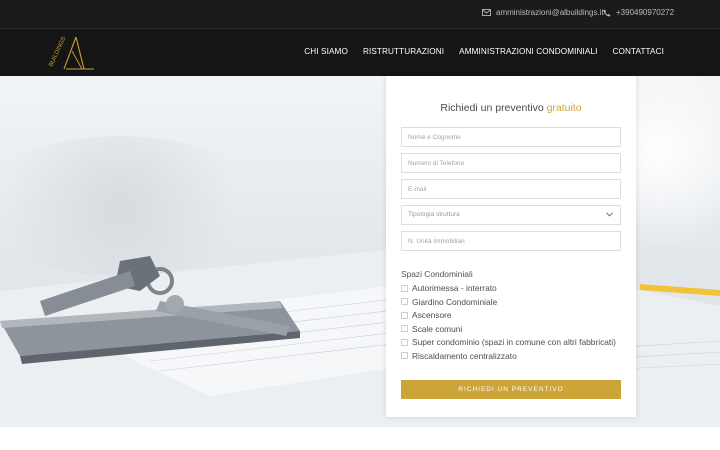 The height and width of the screenshot is (450, 720). I want to click on checkbox-autorimessa: Autorimessa - interrato, so click(449, 288).